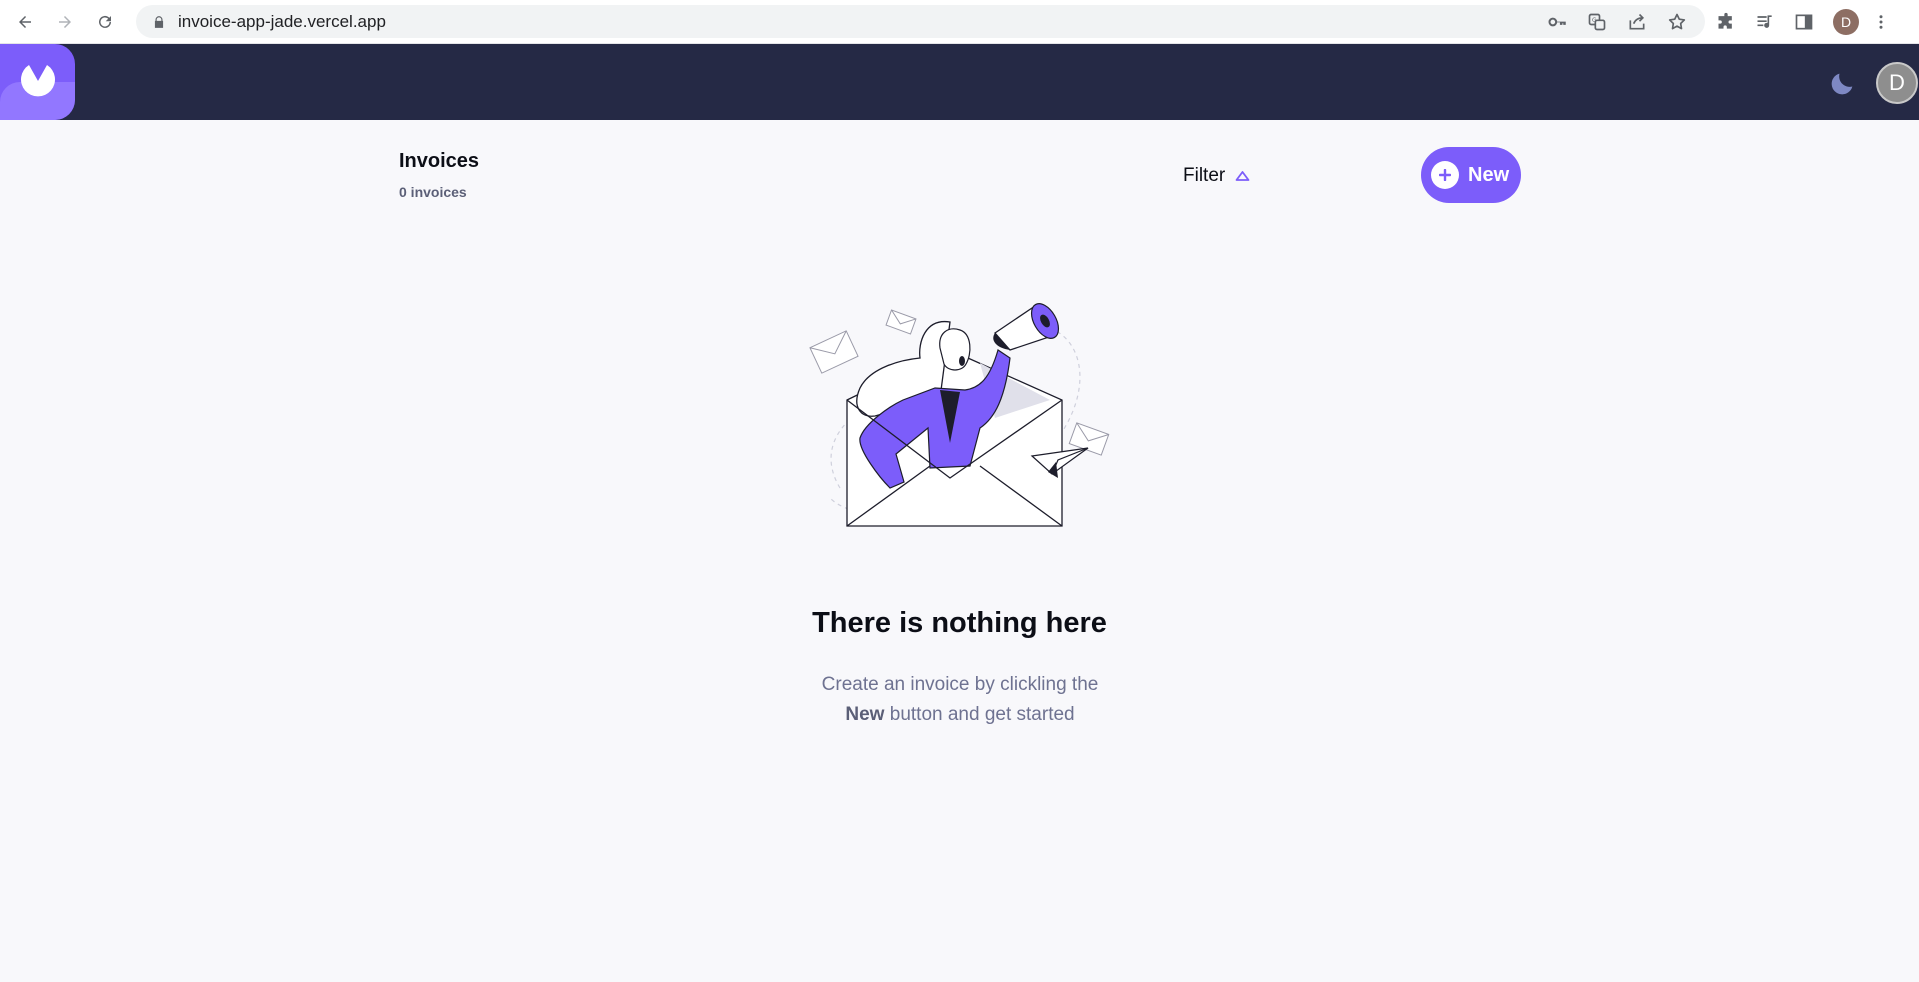  I want to click on reading-list-icon, so click(1765, 22).